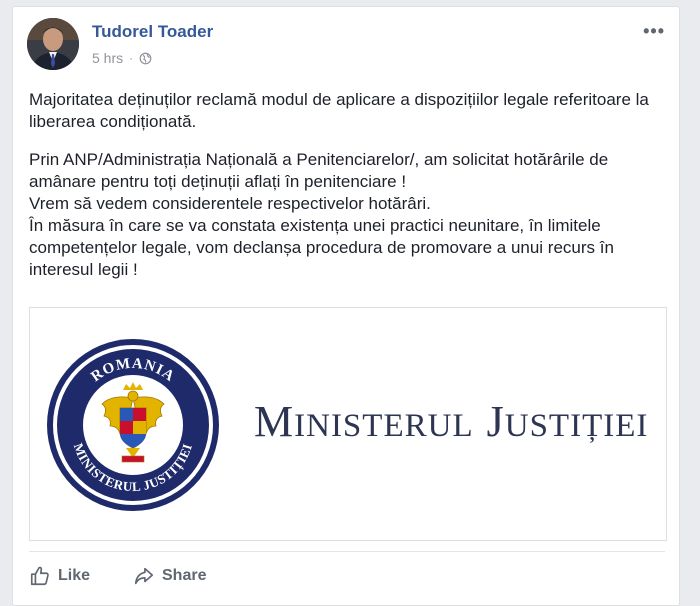  What do you see at coordinates (144, 576) in the screenshot?
I see `share-icon` at bounding box center [144, 576].